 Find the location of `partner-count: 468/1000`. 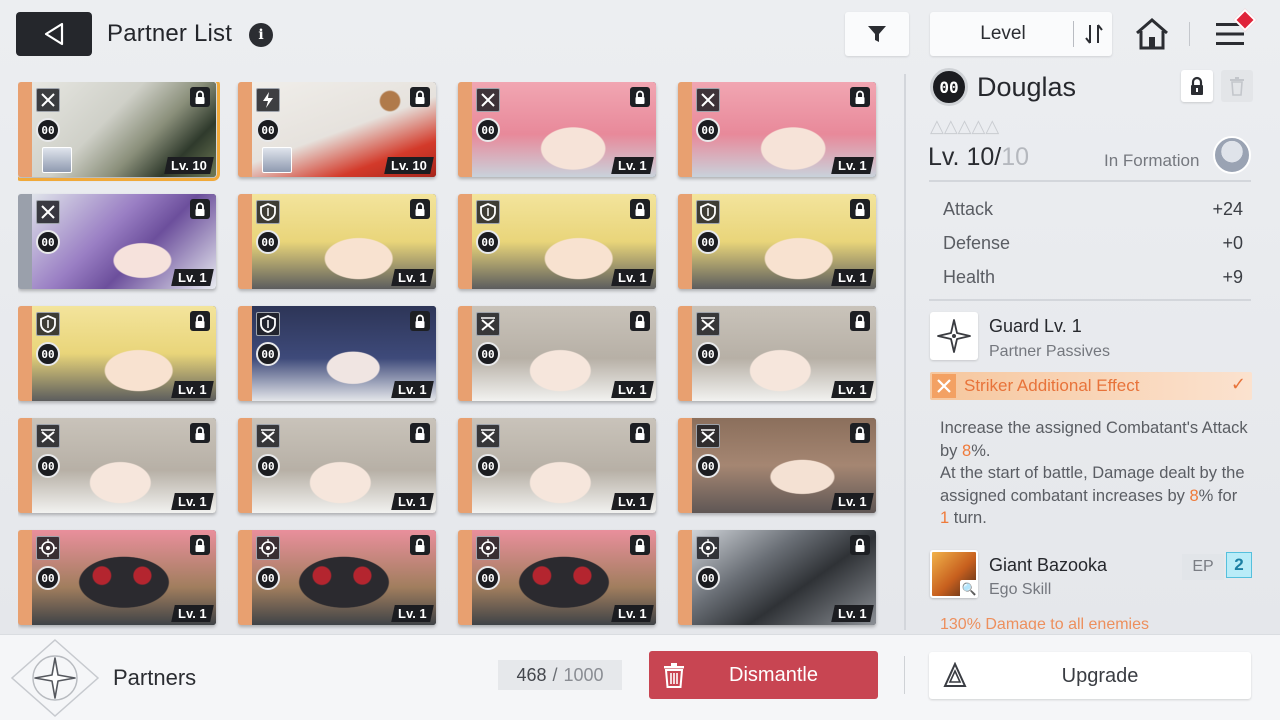

partner-count: 468/1000 is located at coordinates (560, 675).